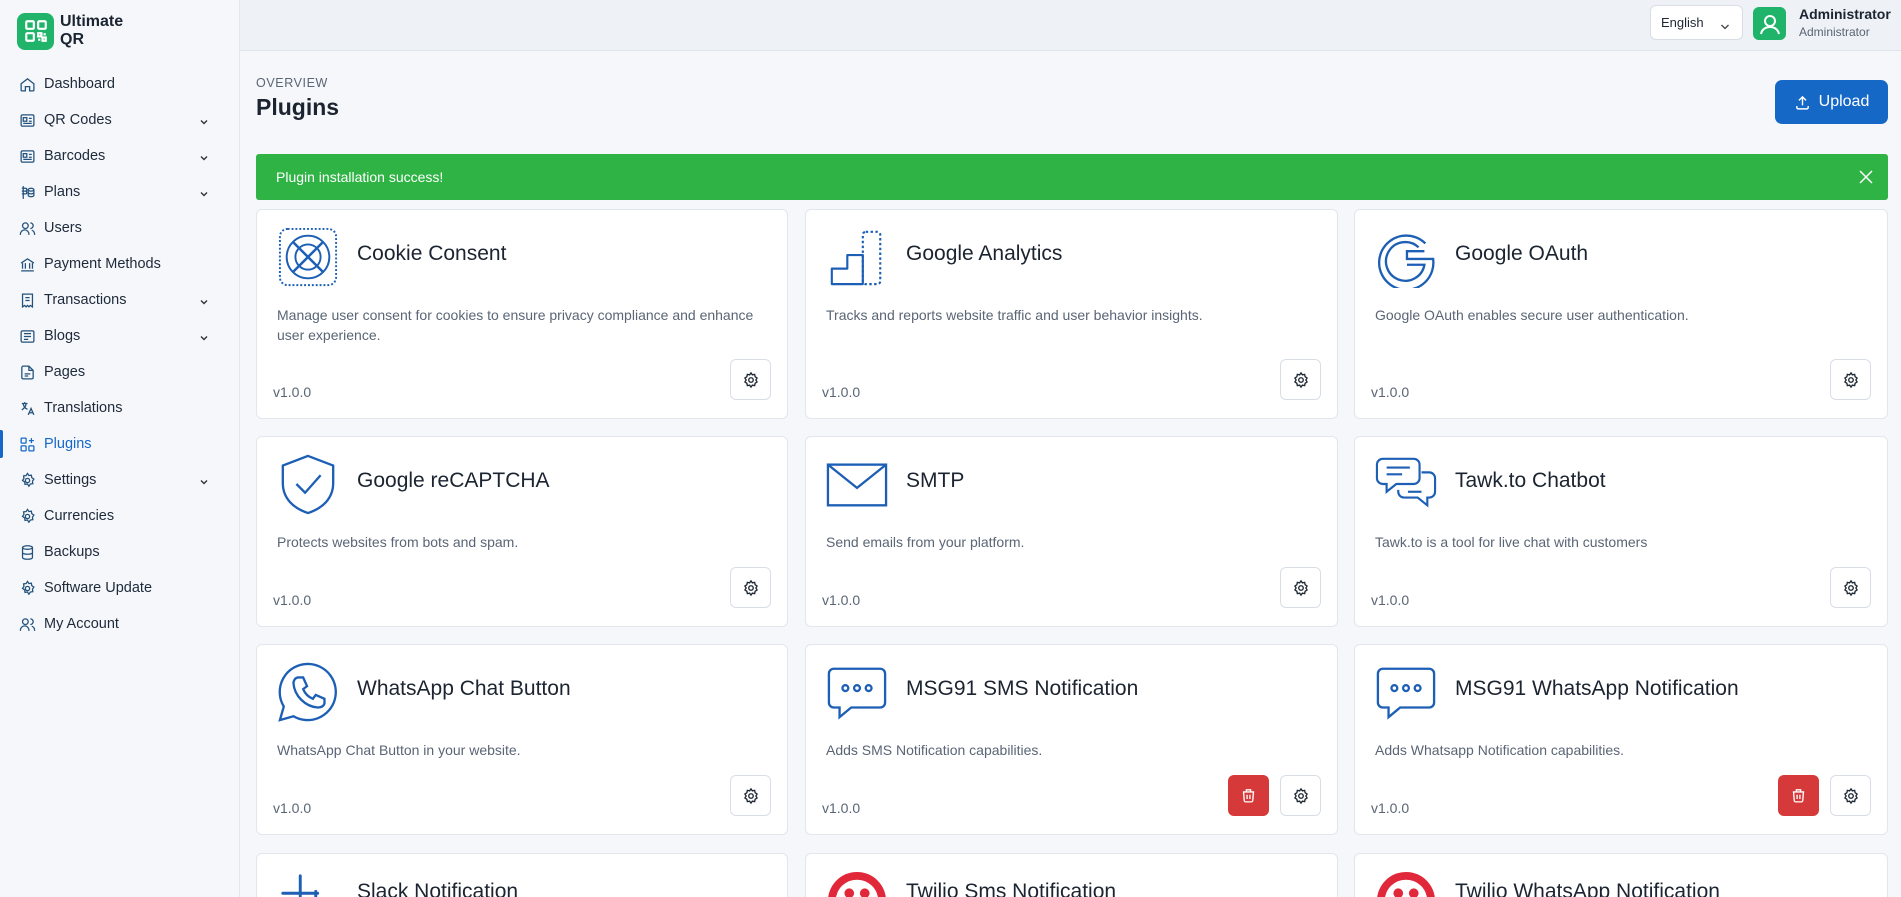 The height and width of the screenshot is (897, 1901). What do you see at coordinates (119, 192) in the screenshot?
I see `sidebar-item-plans: Plans` at bounding box center [119, 192].